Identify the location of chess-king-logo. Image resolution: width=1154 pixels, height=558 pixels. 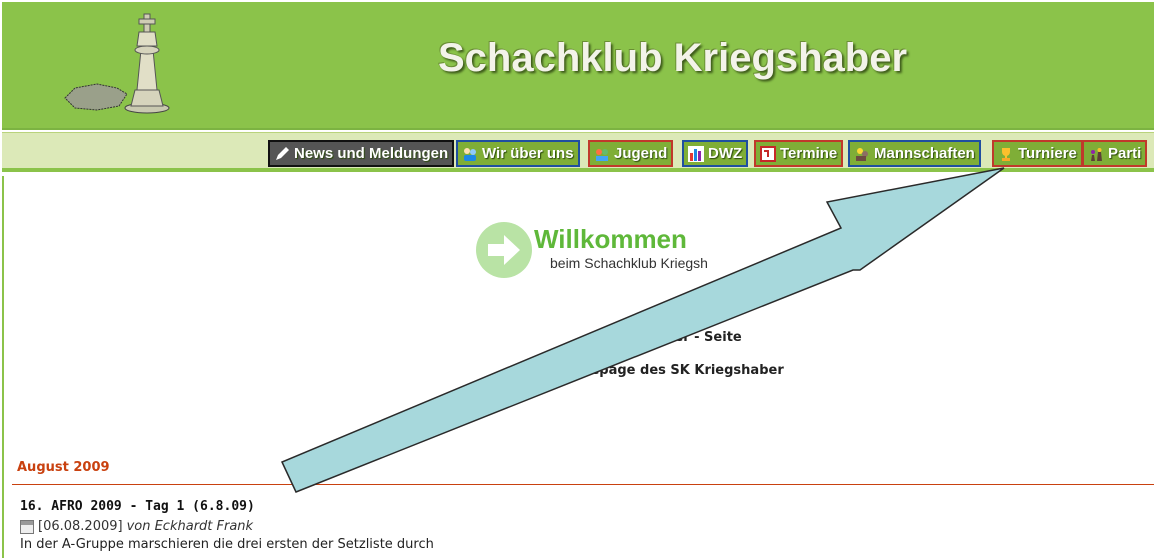
(117, 63).